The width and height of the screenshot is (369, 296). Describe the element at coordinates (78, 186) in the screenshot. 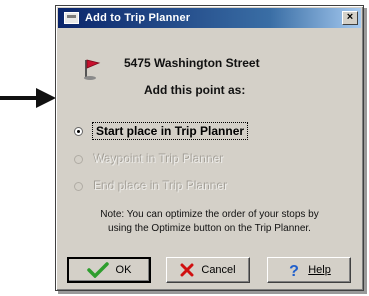

I see `radio-end-place` at that location.